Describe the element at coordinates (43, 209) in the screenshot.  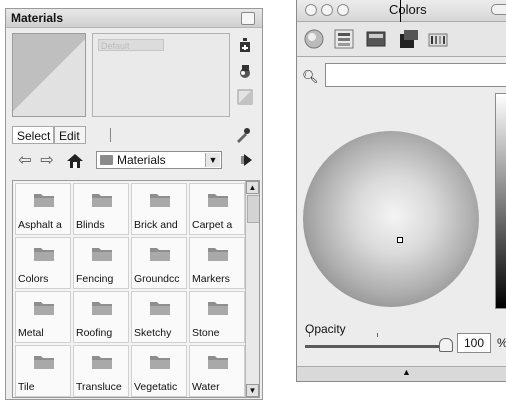
I see `material-folder-tile: Asphalt a` at that location.